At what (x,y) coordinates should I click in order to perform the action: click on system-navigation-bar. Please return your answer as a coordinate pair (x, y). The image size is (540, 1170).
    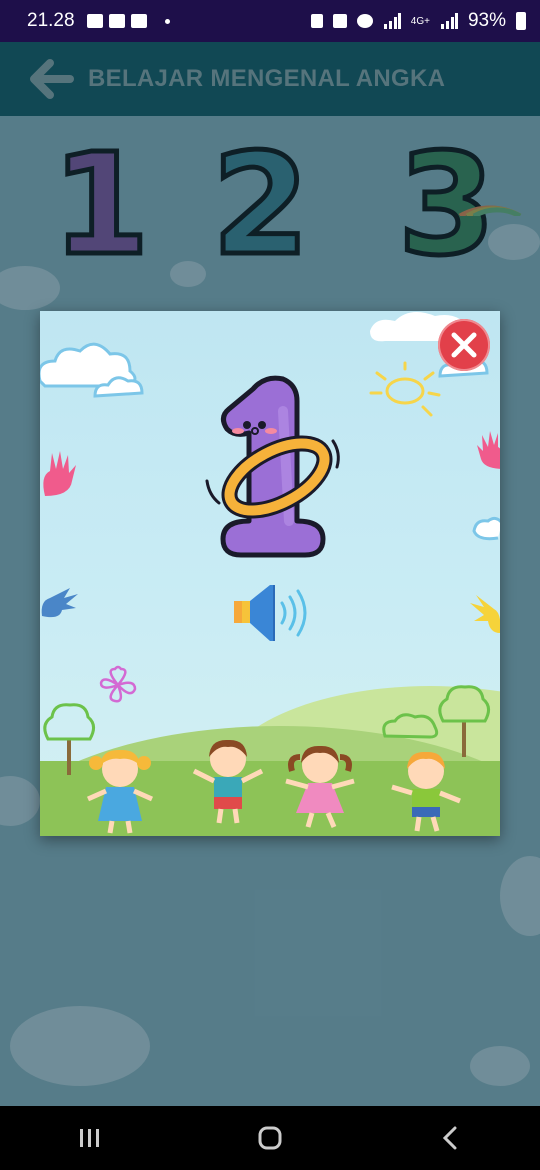
    Looking at the image, I should click on (270, 1138).